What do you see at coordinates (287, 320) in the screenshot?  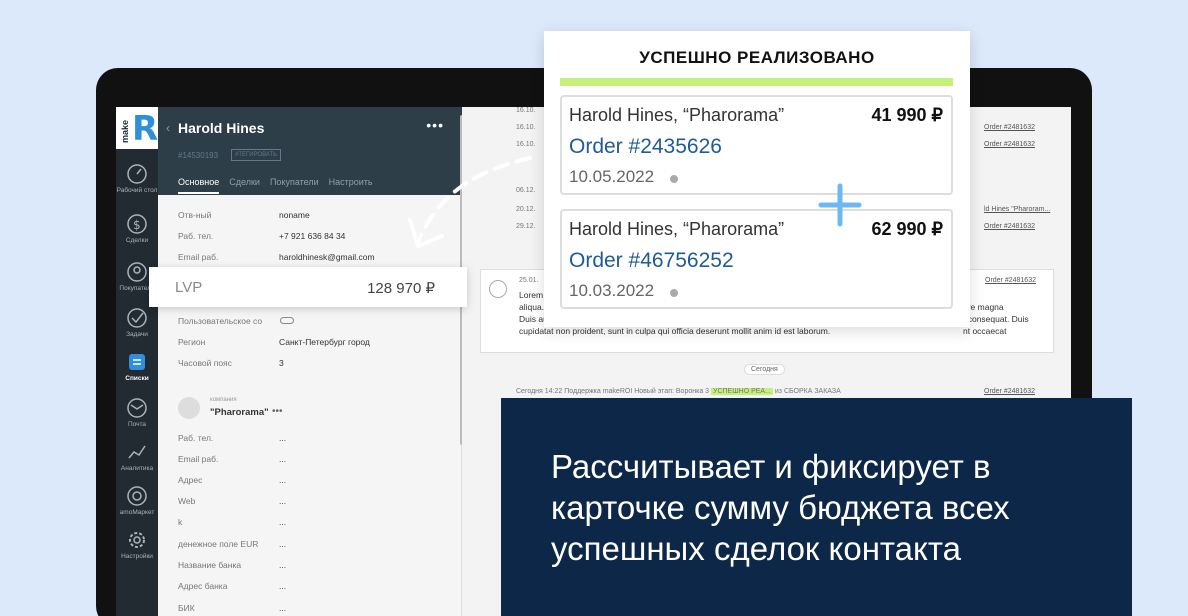 I see `toggle-switch` at bounding box center [287, 320].